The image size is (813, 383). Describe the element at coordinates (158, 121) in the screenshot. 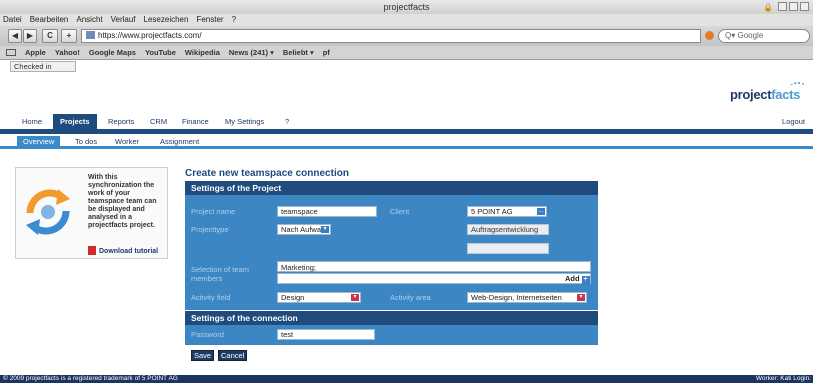

I see `nav-crm: CRM` at that location.